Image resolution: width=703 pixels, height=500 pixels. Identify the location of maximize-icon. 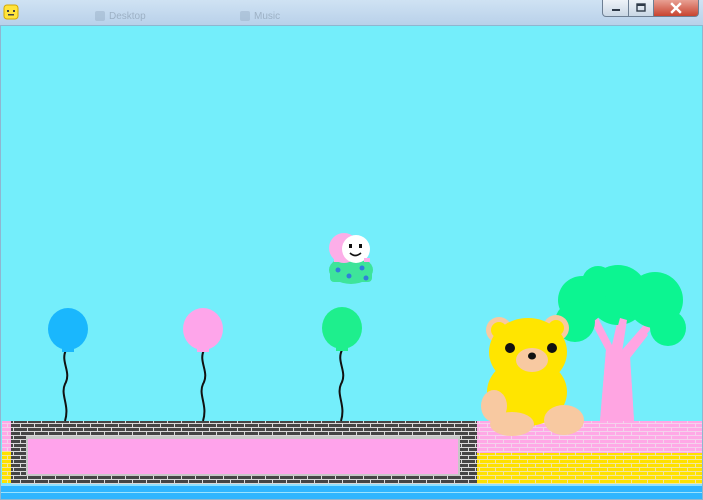
(641, 7).